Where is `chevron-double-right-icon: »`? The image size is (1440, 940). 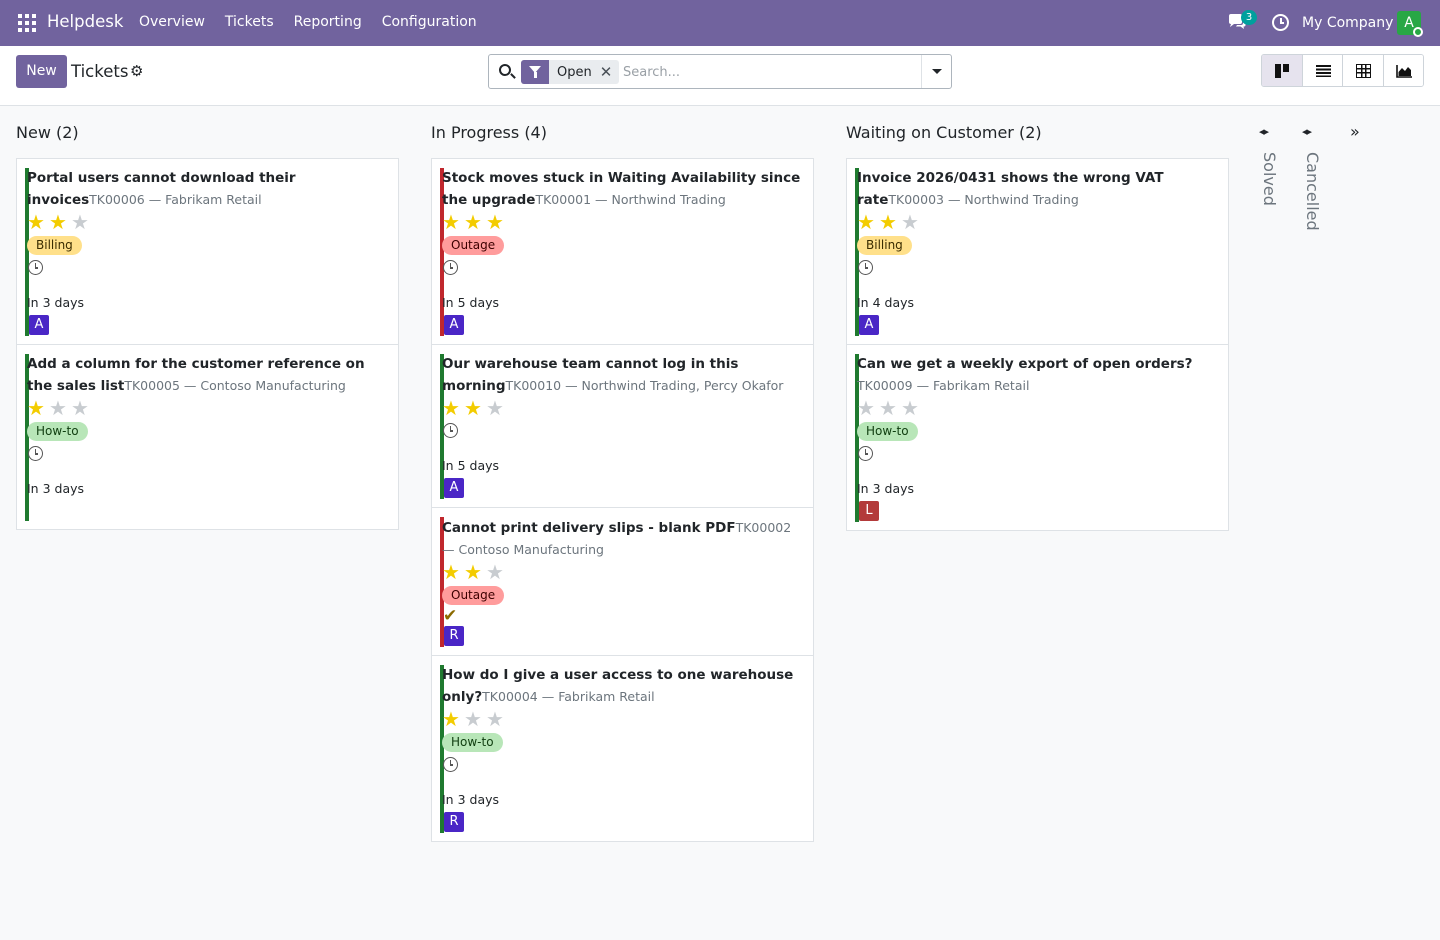
chevron-double-right-icon: » is located at coordinates (1355, 132).